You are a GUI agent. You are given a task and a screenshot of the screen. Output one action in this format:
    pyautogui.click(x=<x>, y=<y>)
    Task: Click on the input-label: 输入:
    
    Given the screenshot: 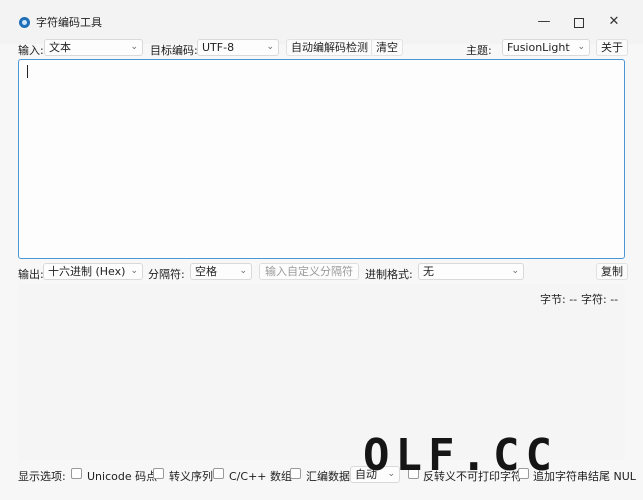 What is the action you would take?
    pyautogui.click(x=31, y=50)
    